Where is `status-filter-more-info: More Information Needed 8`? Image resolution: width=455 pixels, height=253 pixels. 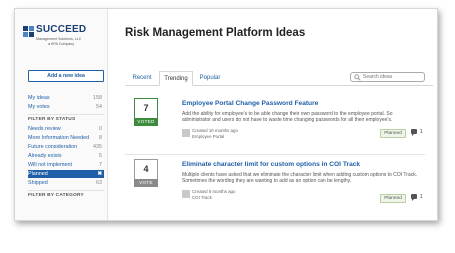
status-filter-more-info: More Information Needed 8 is located at coordinates (66, 138).